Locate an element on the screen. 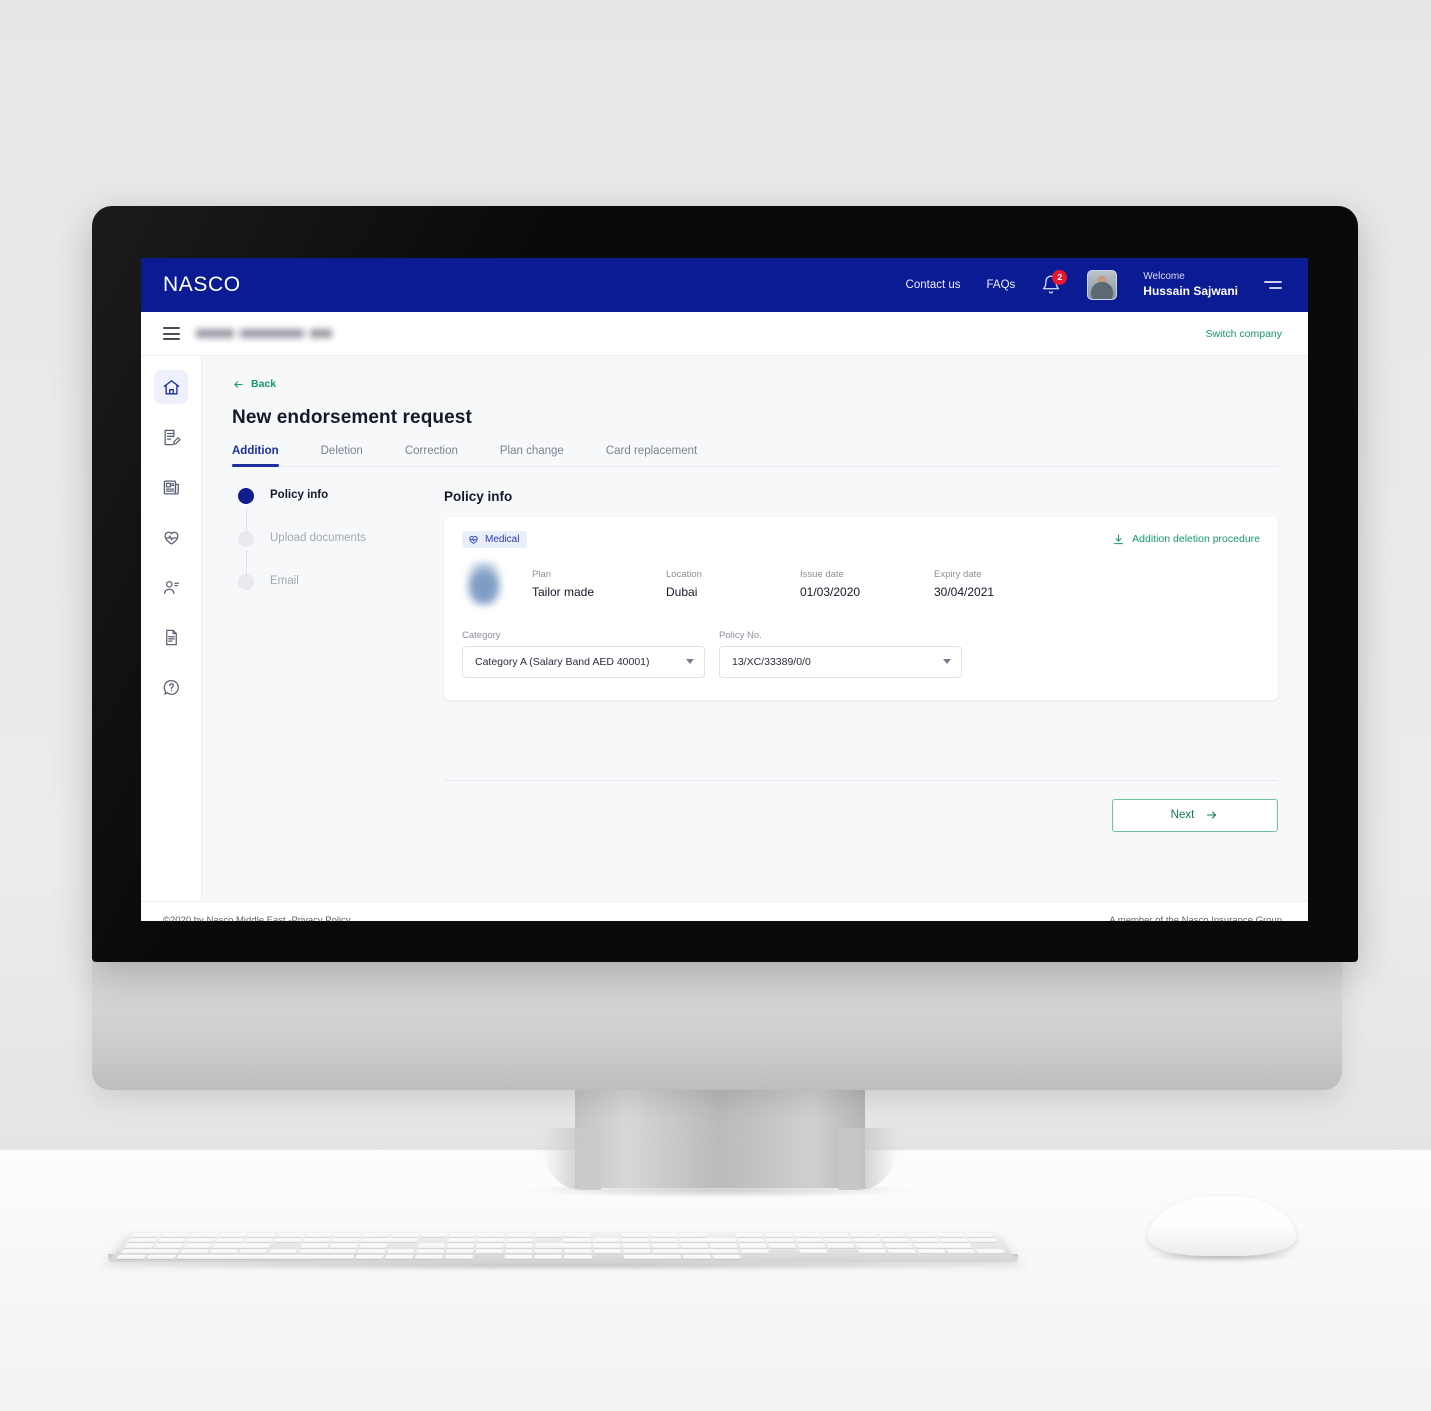 Image resolution: width=1431 pixels, height=1411 pixels. step-label: Policy info is located at coordinates (299, 494).